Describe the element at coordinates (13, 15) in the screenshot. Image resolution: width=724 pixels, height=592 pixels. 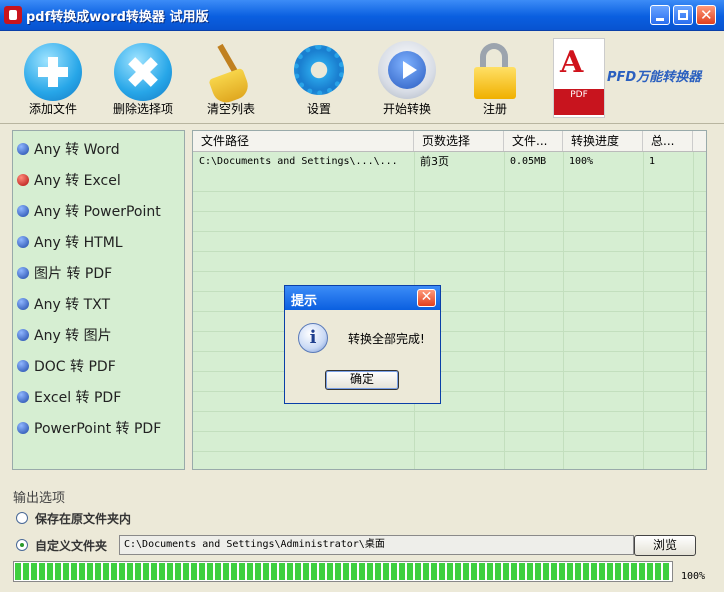
I see `app-icon` at that location.